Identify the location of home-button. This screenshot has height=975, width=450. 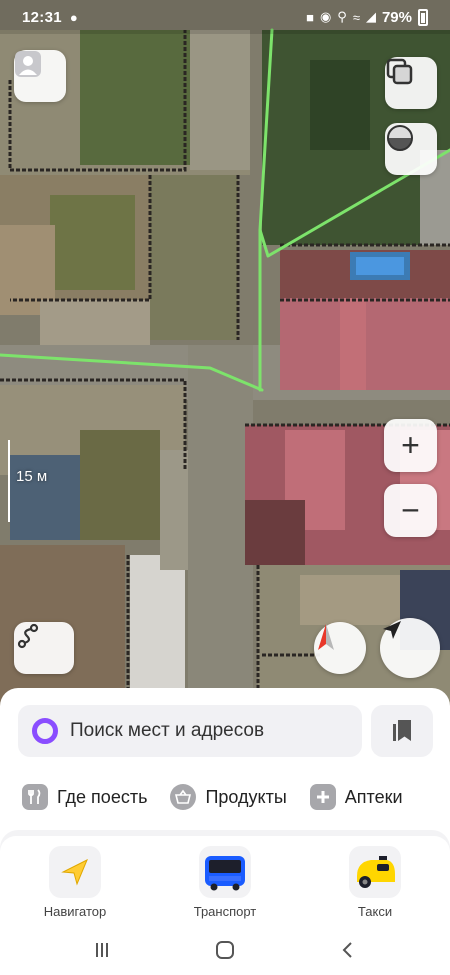
(225, 950).